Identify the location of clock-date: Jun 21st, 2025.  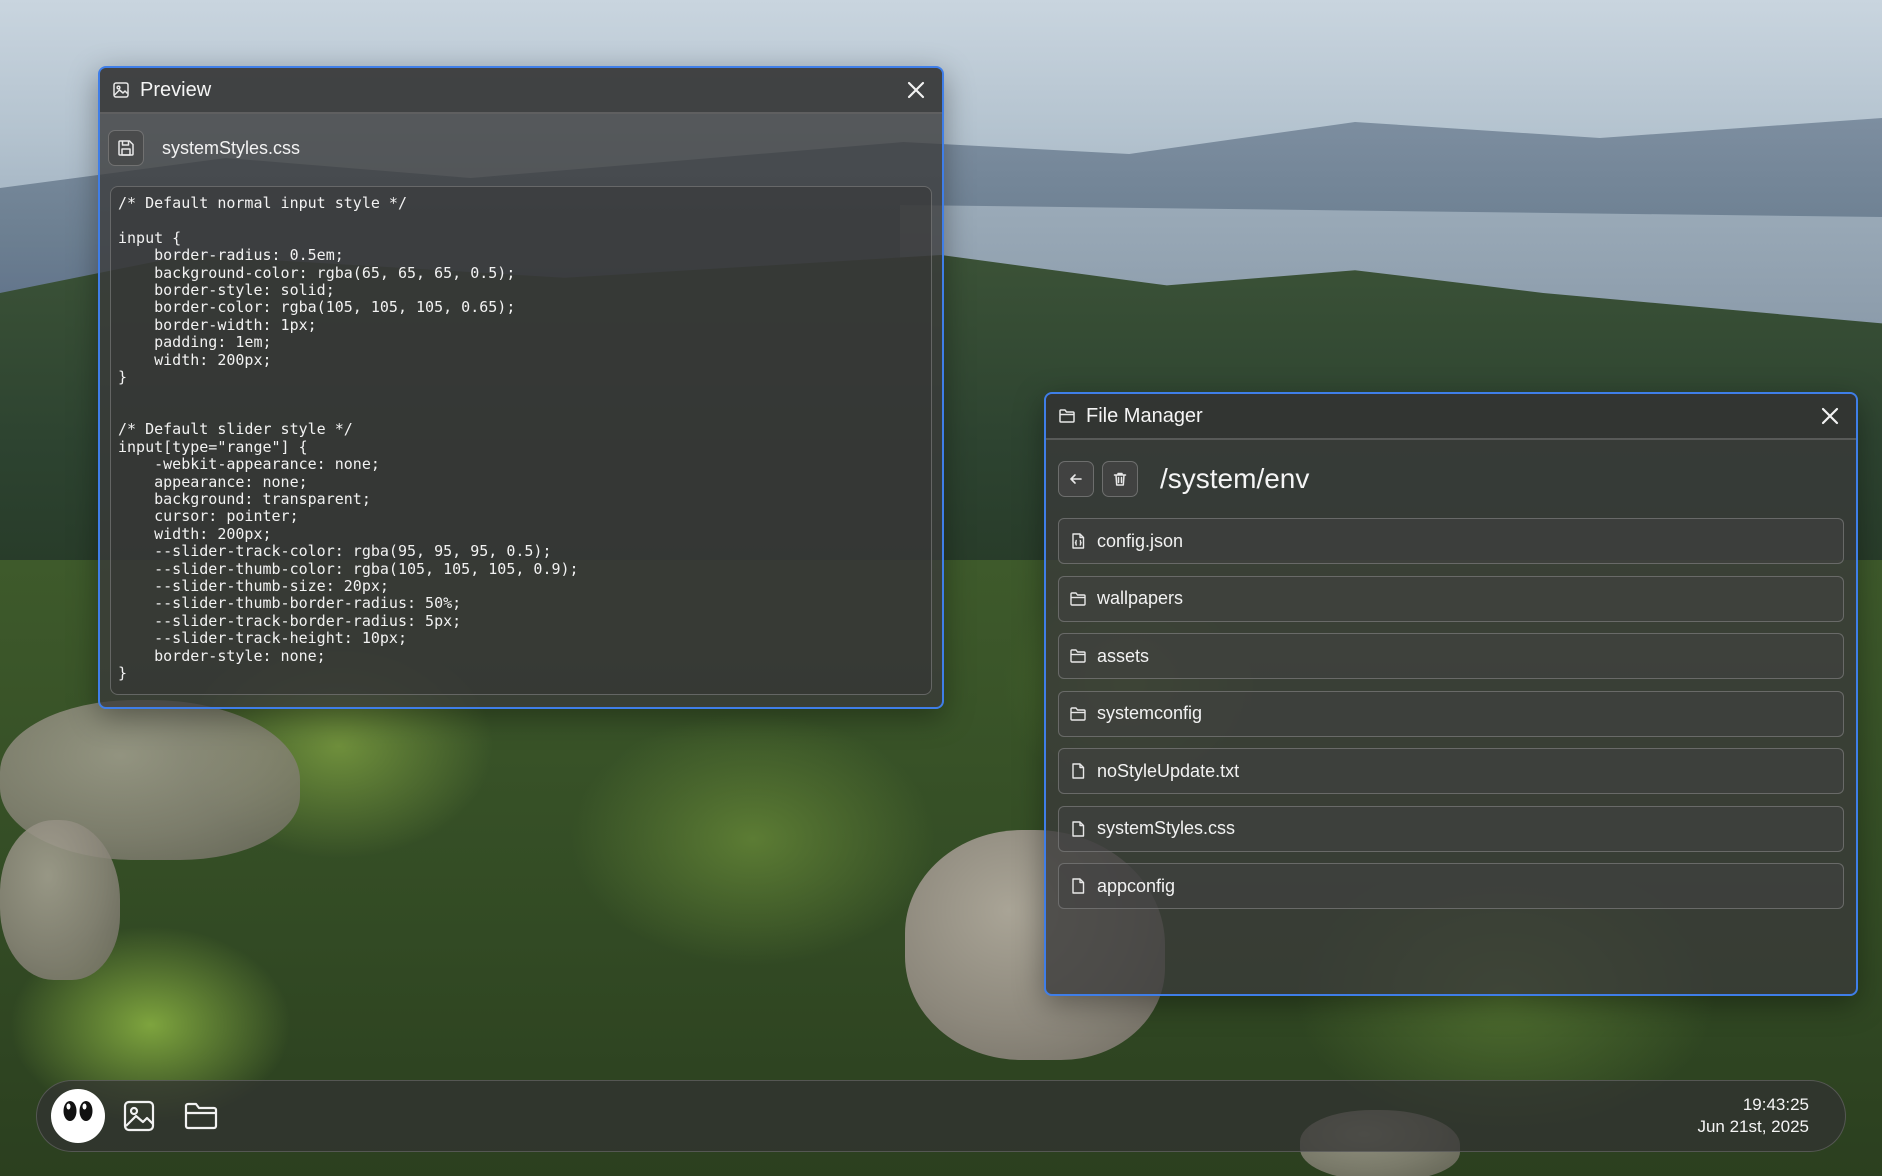
(1753, 1126).